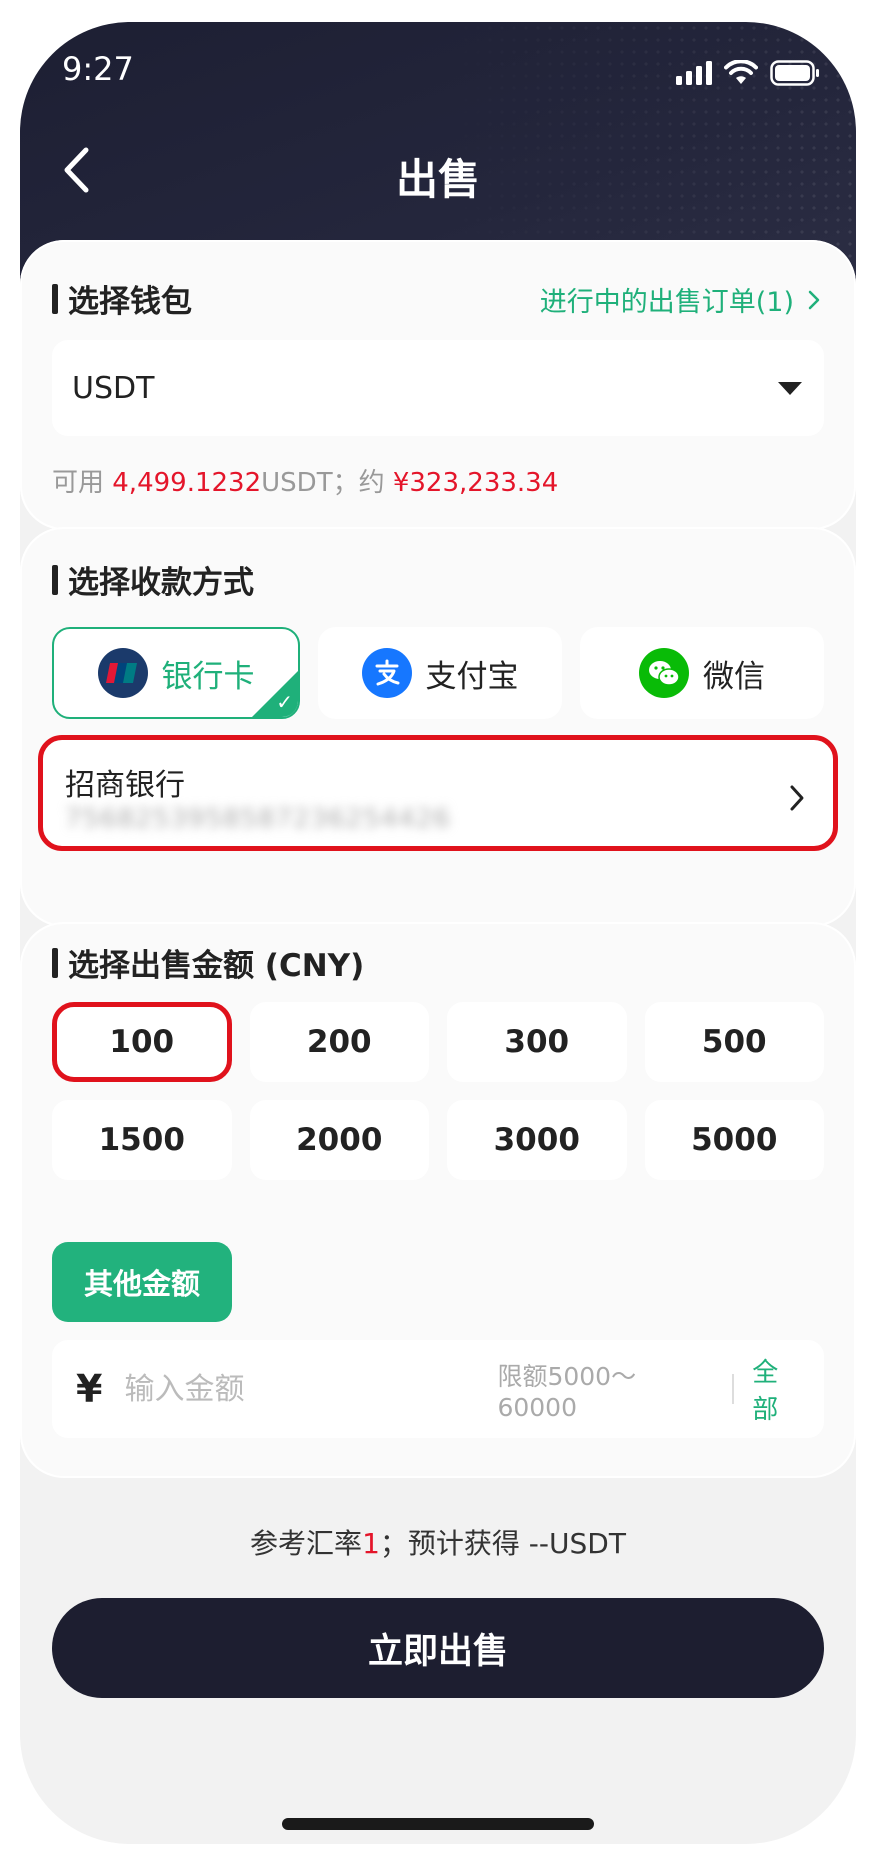  Describe the element at coordinates (741, 72) in the screenshot. I see `wifi-icon` at that location.